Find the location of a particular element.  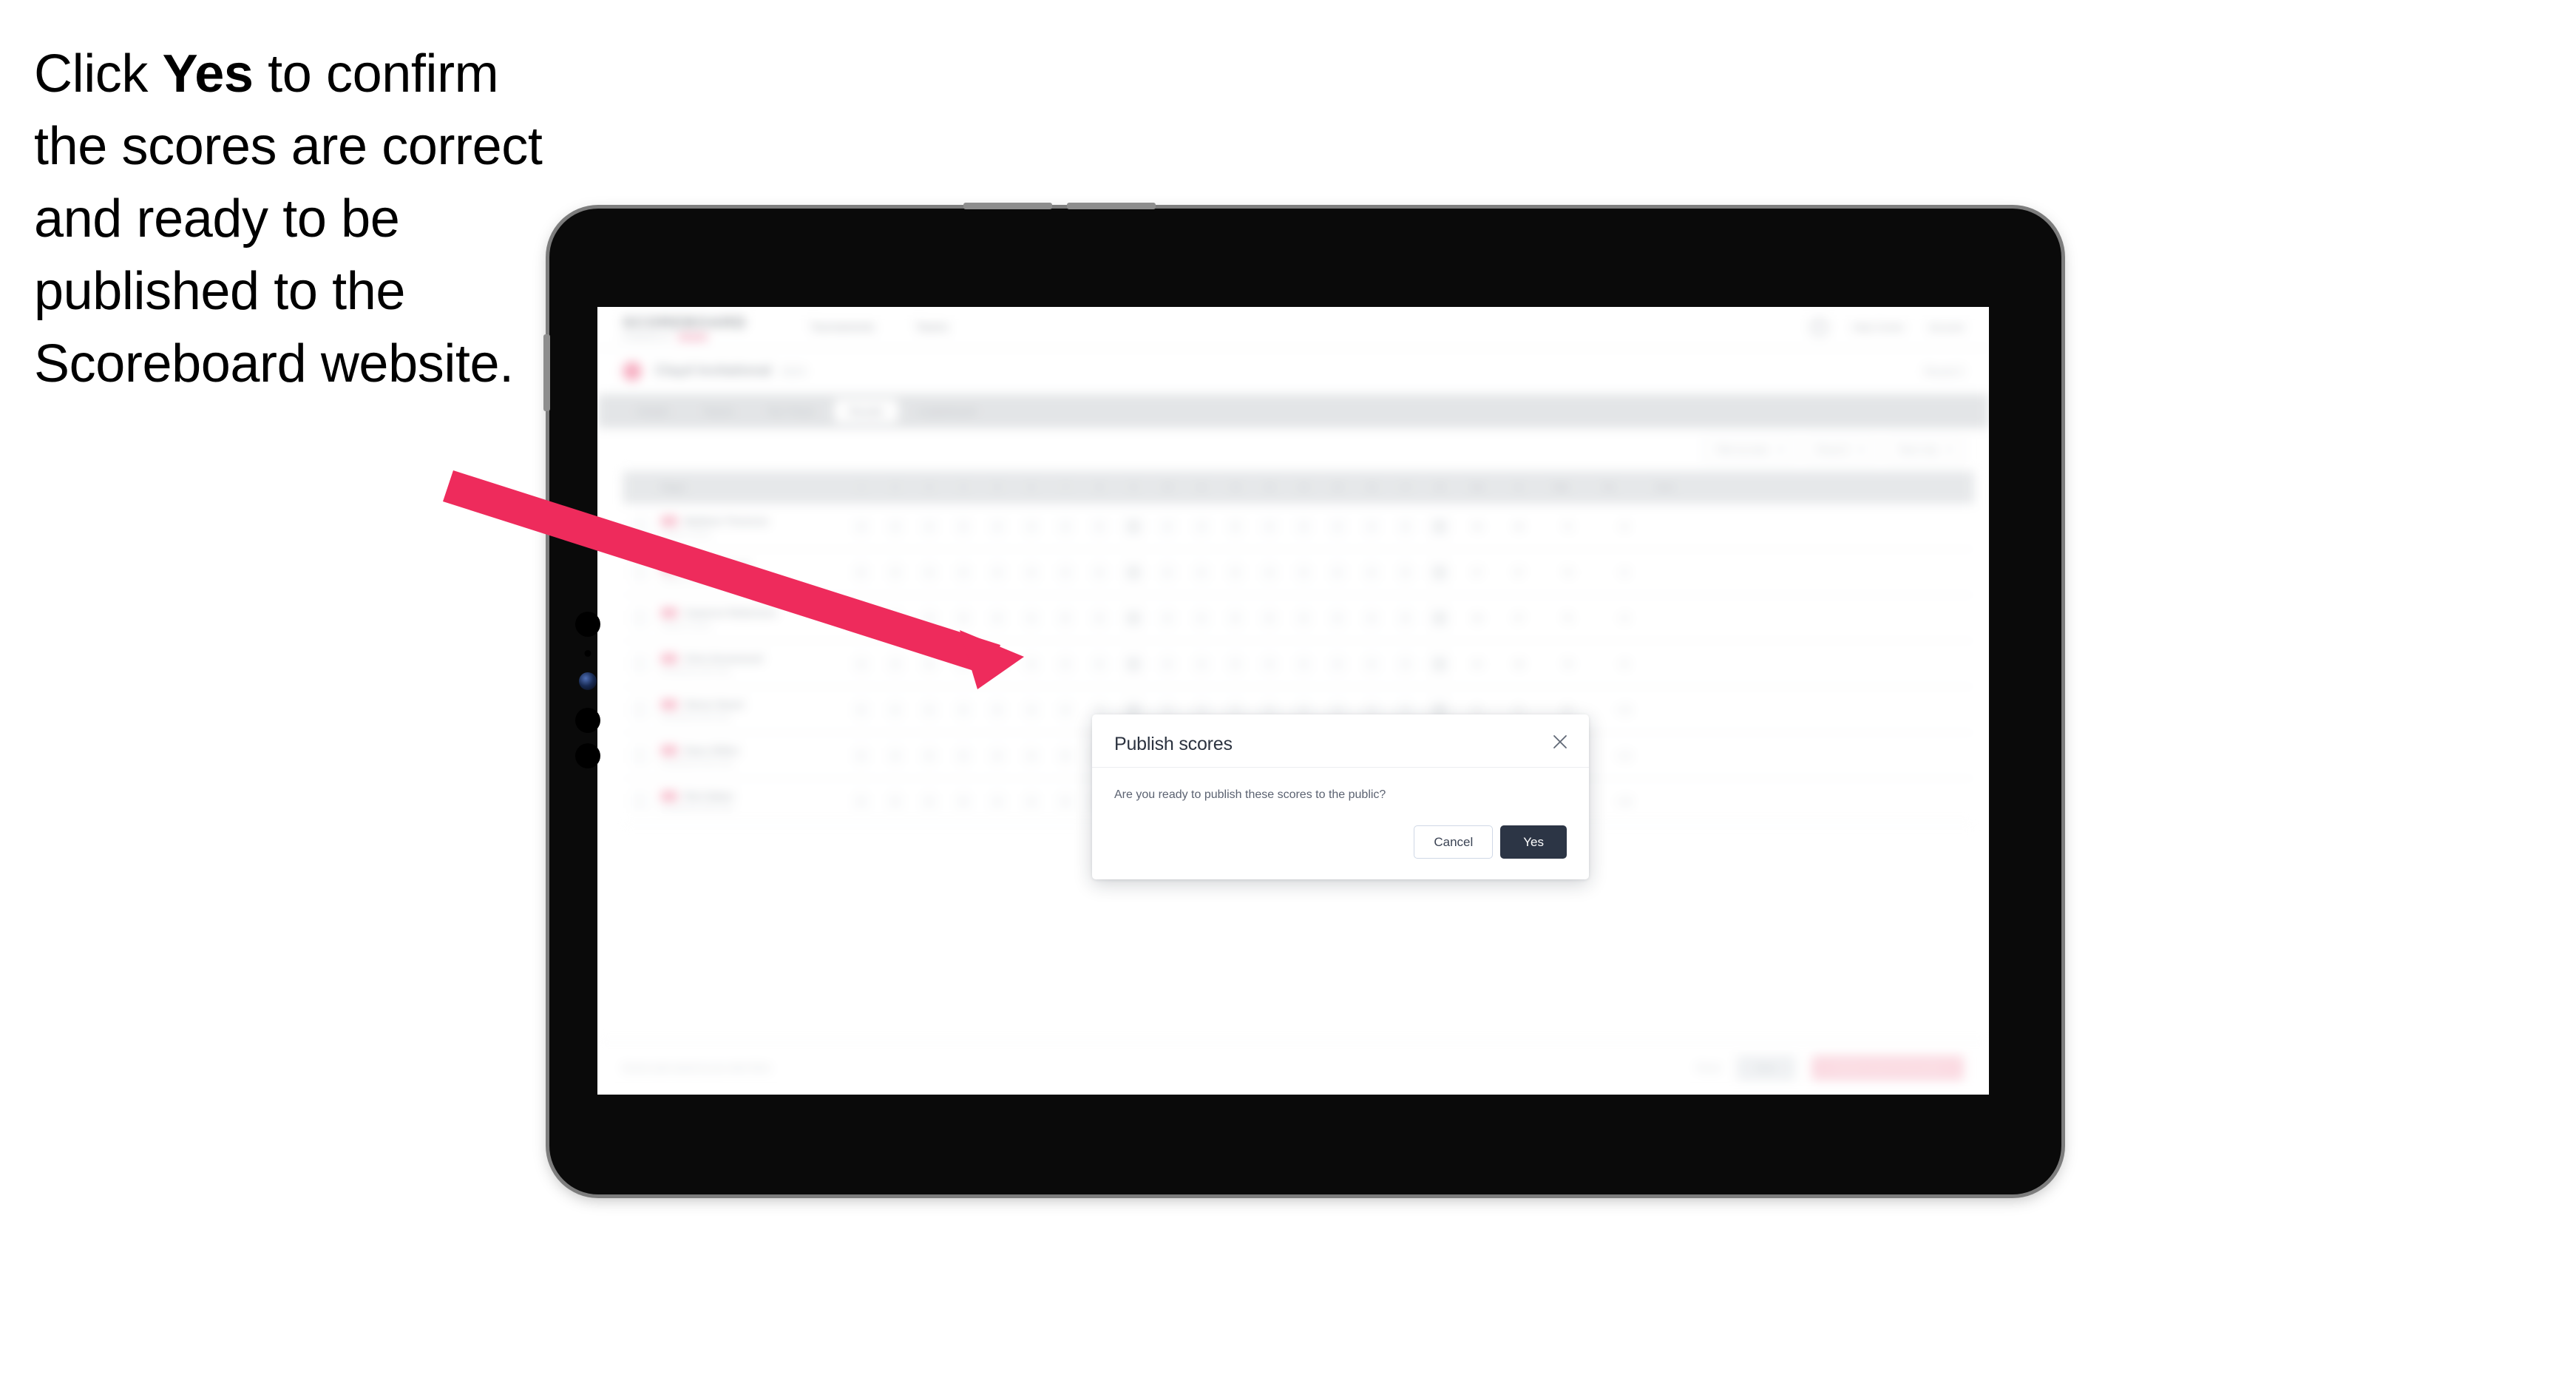

tab-results: Results is located at coordinates (865, 411).